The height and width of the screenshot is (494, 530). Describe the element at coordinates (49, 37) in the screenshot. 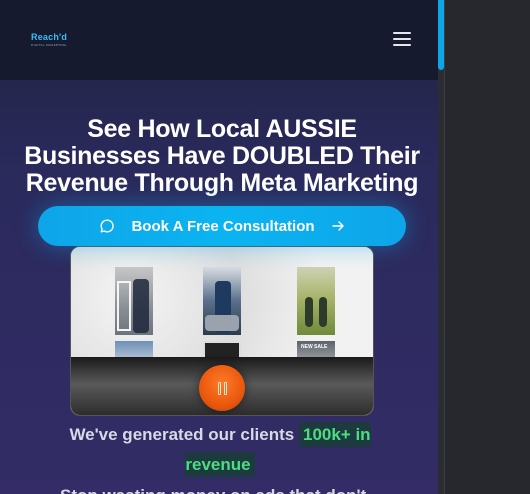

I see `logo-text: Reach'd` at that location.